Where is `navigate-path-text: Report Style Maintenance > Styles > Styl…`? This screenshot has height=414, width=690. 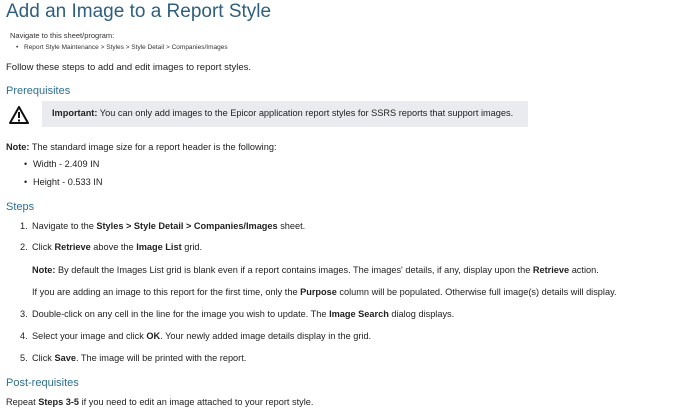
navigate-path-text: Report Style Maintenance > Styles > Styl… is located at coordinates (126, 47).